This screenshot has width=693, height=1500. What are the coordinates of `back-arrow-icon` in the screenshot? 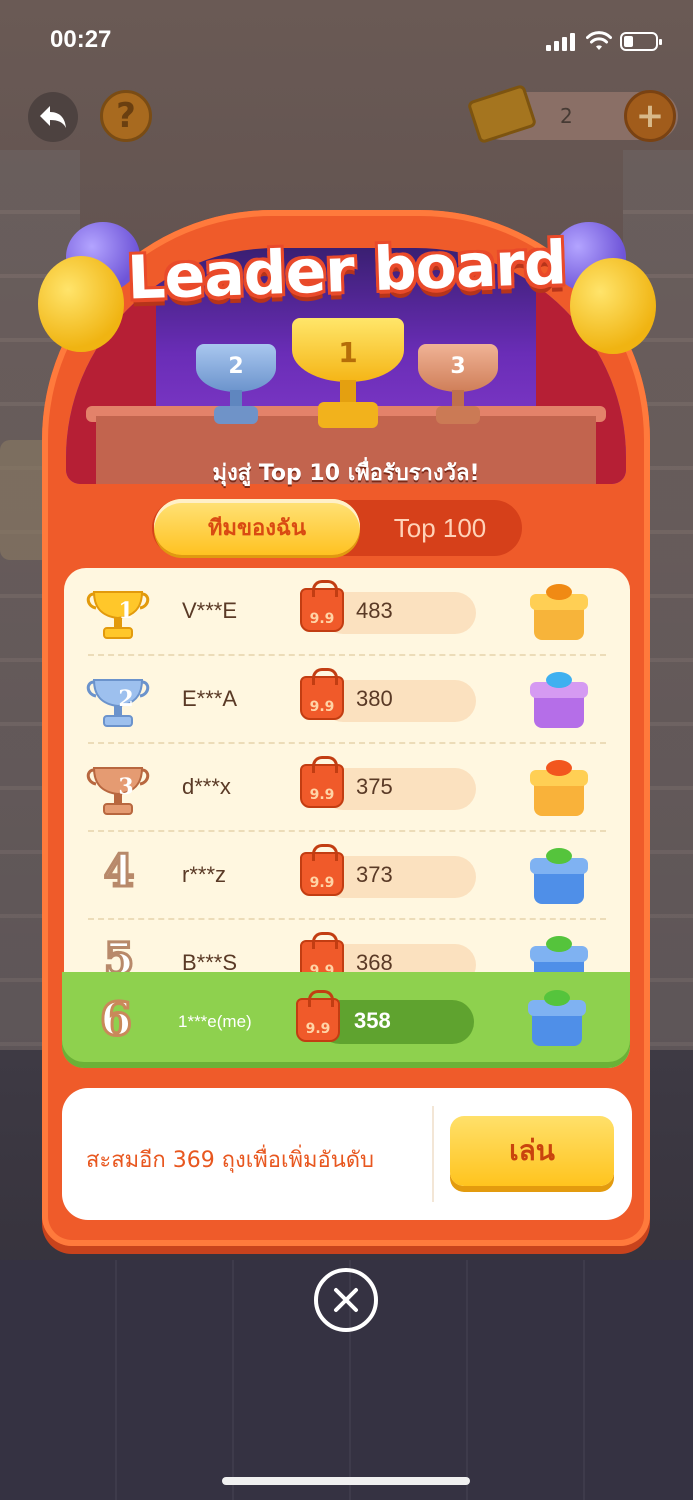 It's located at (53, 117).